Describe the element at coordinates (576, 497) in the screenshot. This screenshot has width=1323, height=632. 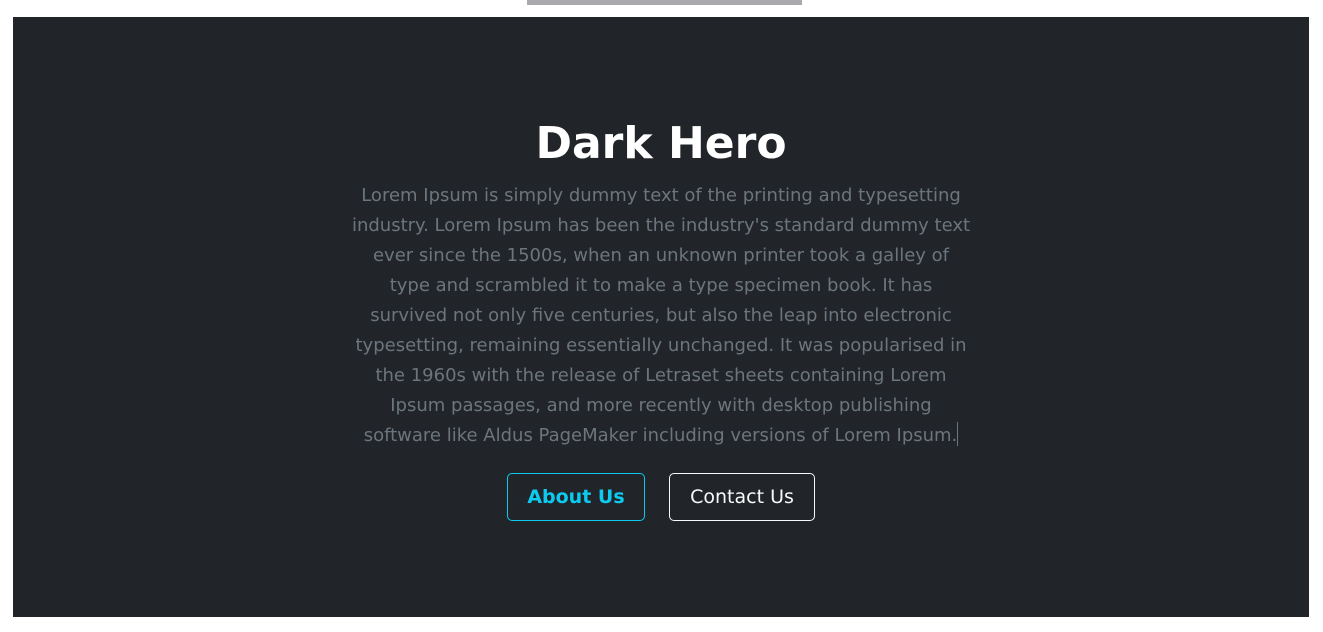
I see `about-us-button: About Us` at that location.